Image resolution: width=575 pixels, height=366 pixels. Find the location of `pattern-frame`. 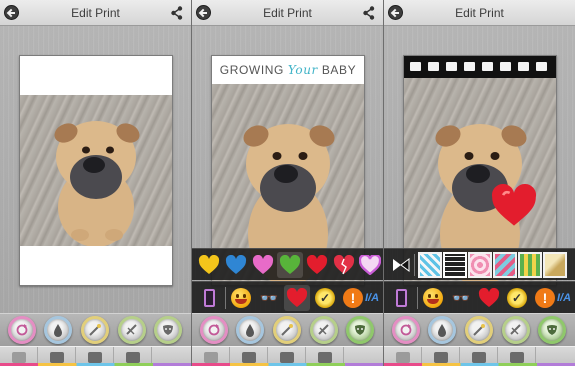

pattern-frame is located at coordinates (505, 265).